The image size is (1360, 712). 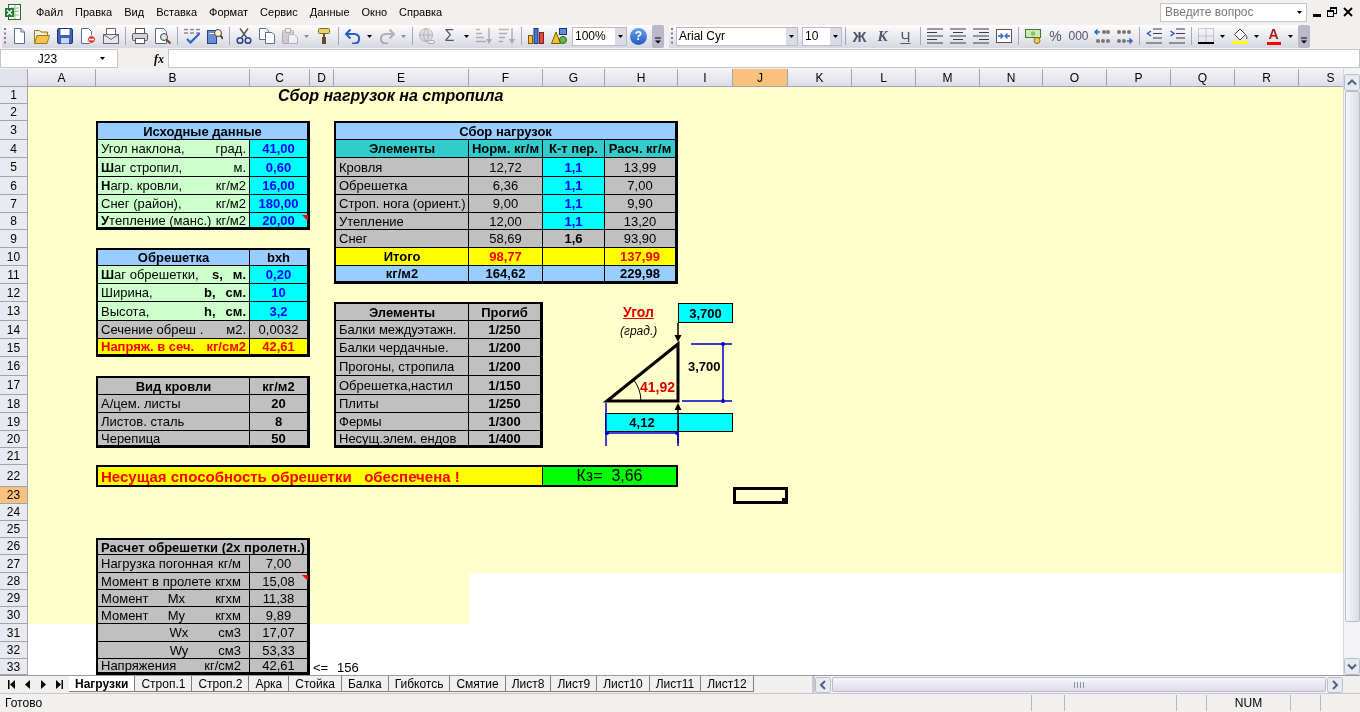 I want to click on sheet-tab: Балка, so click(x=364, y=684).